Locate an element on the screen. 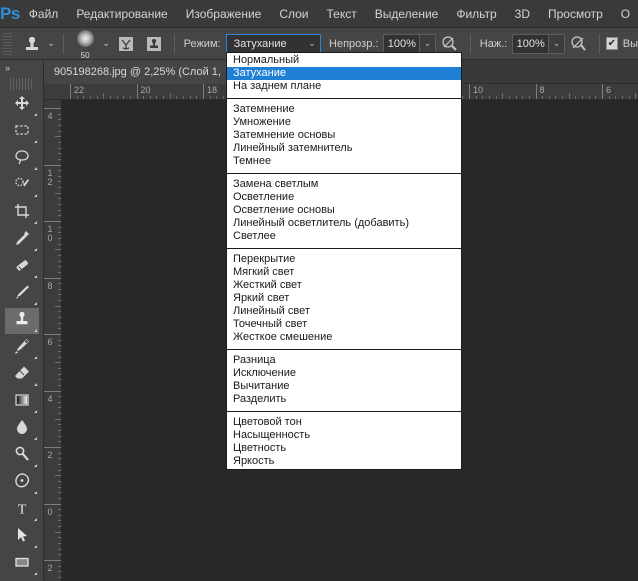  menu-item-9: О is located at coordinates (625, 14).